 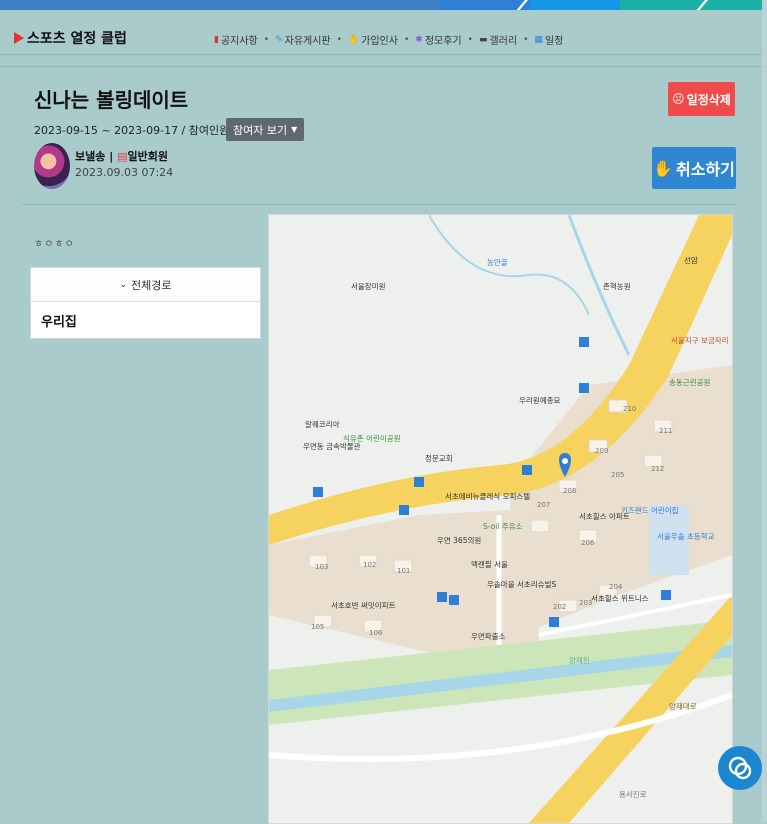 What do you see at coordinates (663, 168) in the screenshot?
I see `hand-icon: ✋` at bounding box center [663, 168].